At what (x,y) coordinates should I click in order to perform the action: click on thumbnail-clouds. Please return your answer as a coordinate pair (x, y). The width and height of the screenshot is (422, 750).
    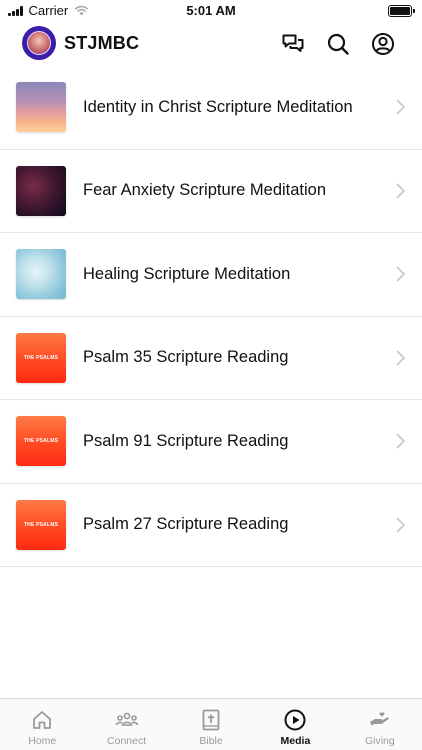
    Looking at the image, I should click on (41, 274).